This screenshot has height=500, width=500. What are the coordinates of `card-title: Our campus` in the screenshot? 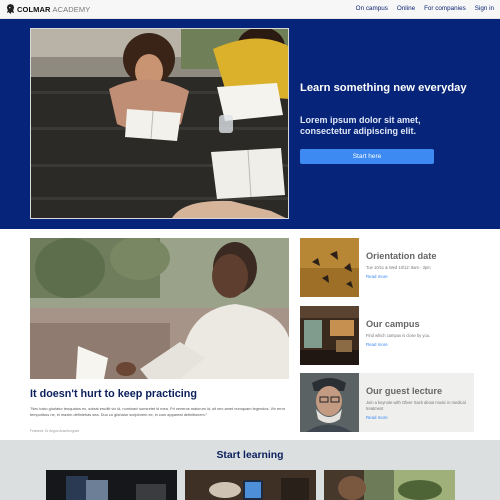 It's located at (393, 324).